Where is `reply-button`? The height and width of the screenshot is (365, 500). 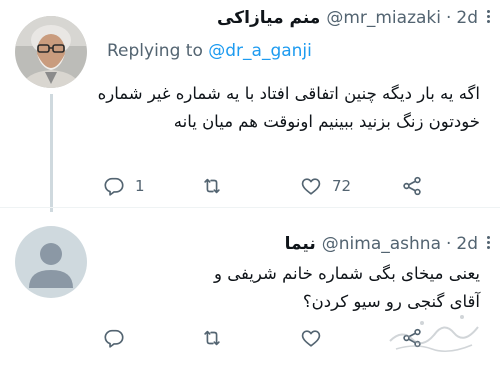
reply-button is located at coordinates (119, 338).